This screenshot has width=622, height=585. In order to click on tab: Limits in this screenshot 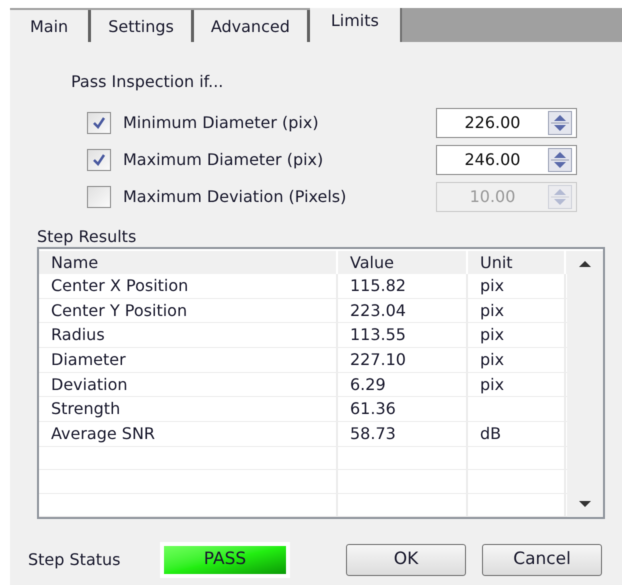, I will do `click(356, 25)`.